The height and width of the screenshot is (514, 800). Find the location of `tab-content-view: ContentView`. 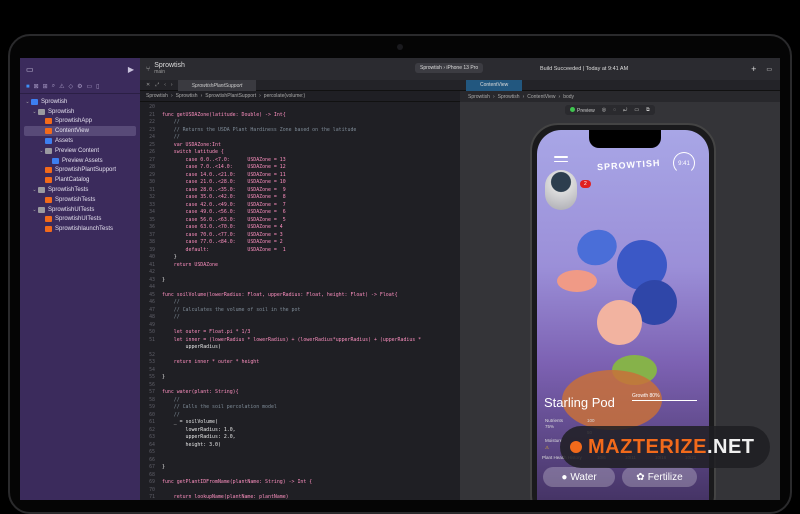

tab-content-view: ContentView is located at coordinates (494, 85).